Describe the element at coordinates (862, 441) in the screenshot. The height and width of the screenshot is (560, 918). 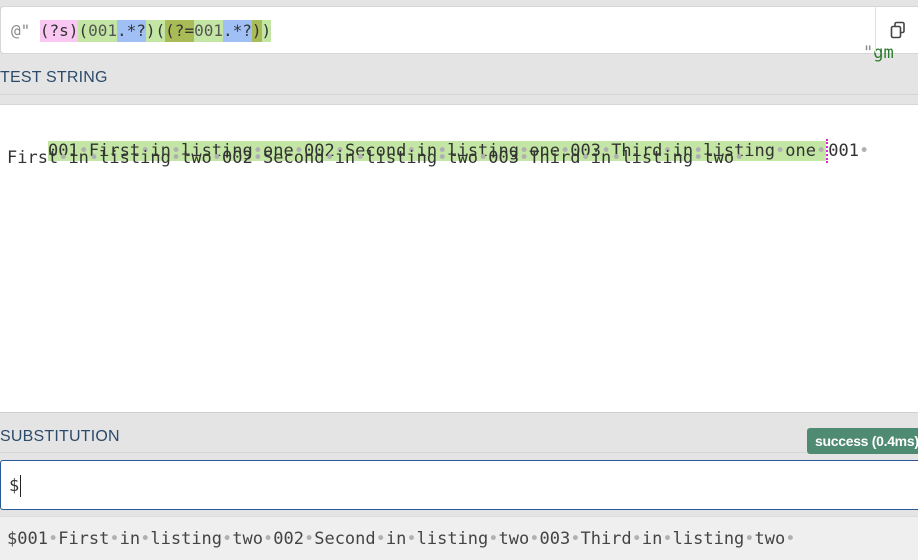
I see `status-badge: success (0.4ms)` at that location.